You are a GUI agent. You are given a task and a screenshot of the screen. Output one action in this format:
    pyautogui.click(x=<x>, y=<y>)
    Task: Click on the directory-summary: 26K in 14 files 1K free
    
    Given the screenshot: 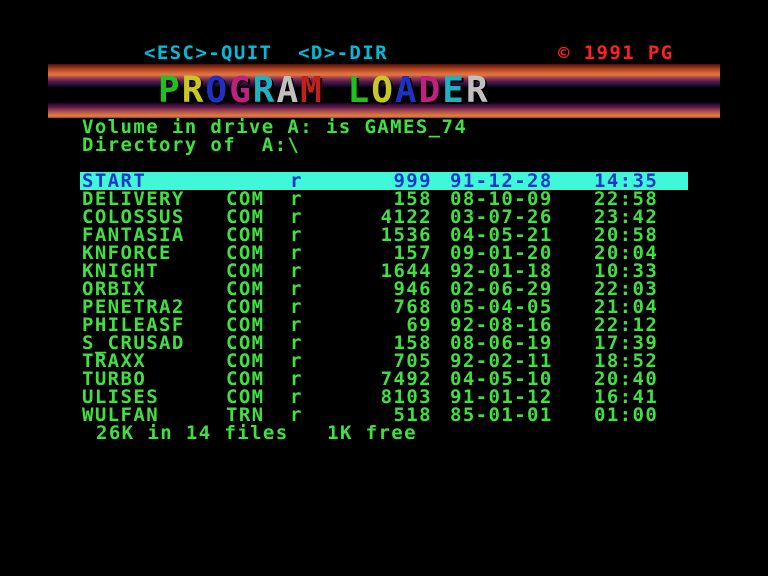 What is the action you would take?
    pyautogui.click(x=256, y=433)
    